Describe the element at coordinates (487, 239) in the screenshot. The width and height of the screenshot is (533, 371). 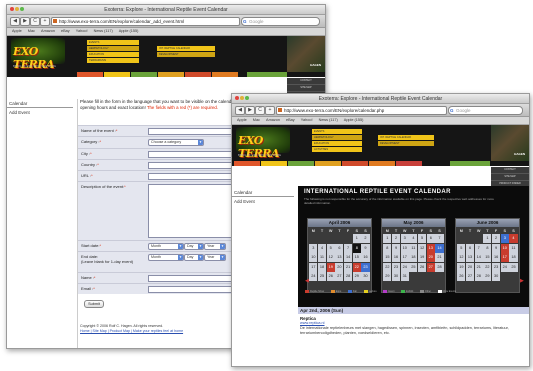
I see `day-cell: 1` at that location.